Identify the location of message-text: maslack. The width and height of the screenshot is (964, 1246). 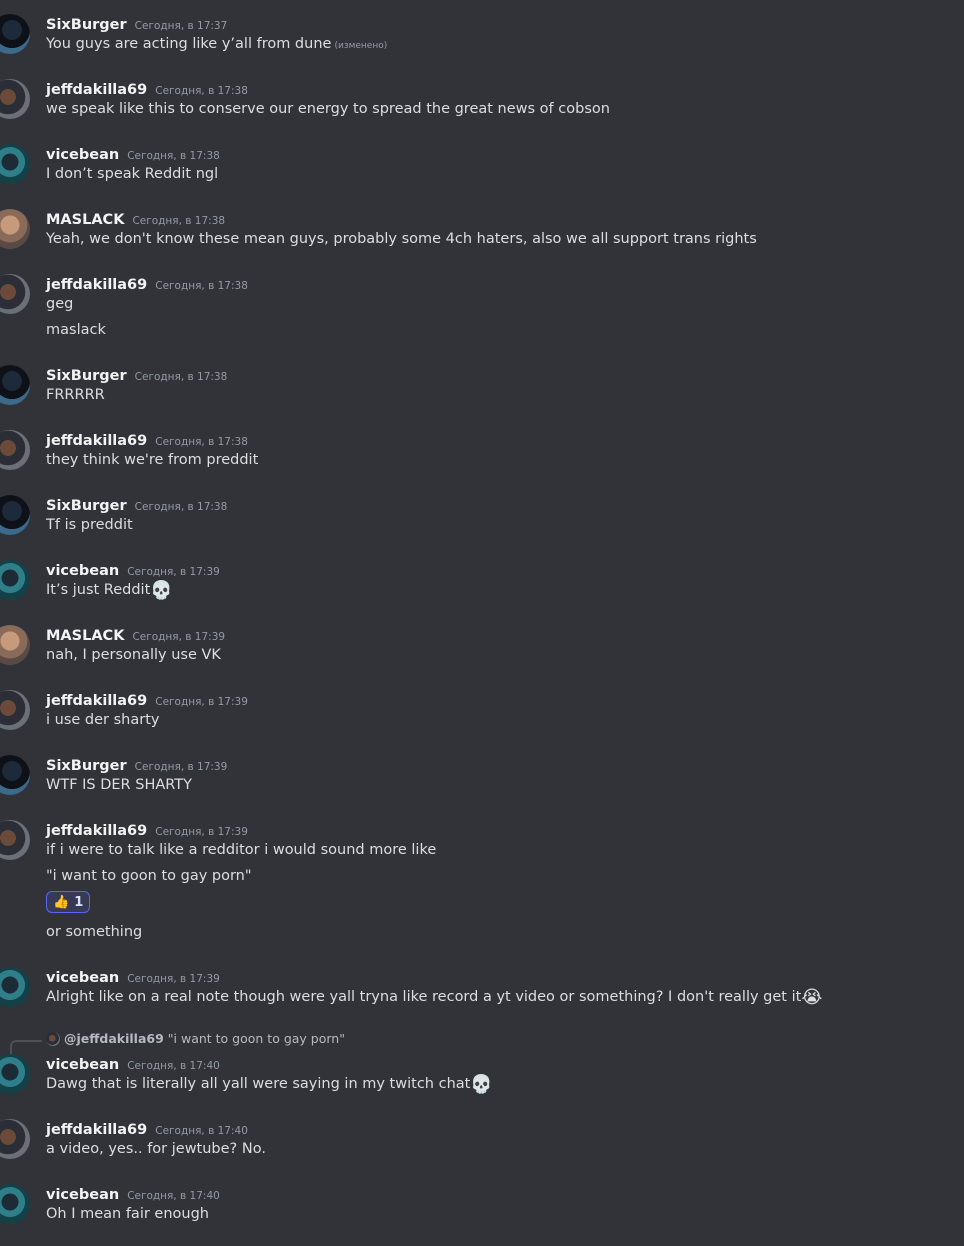
(76, 330).